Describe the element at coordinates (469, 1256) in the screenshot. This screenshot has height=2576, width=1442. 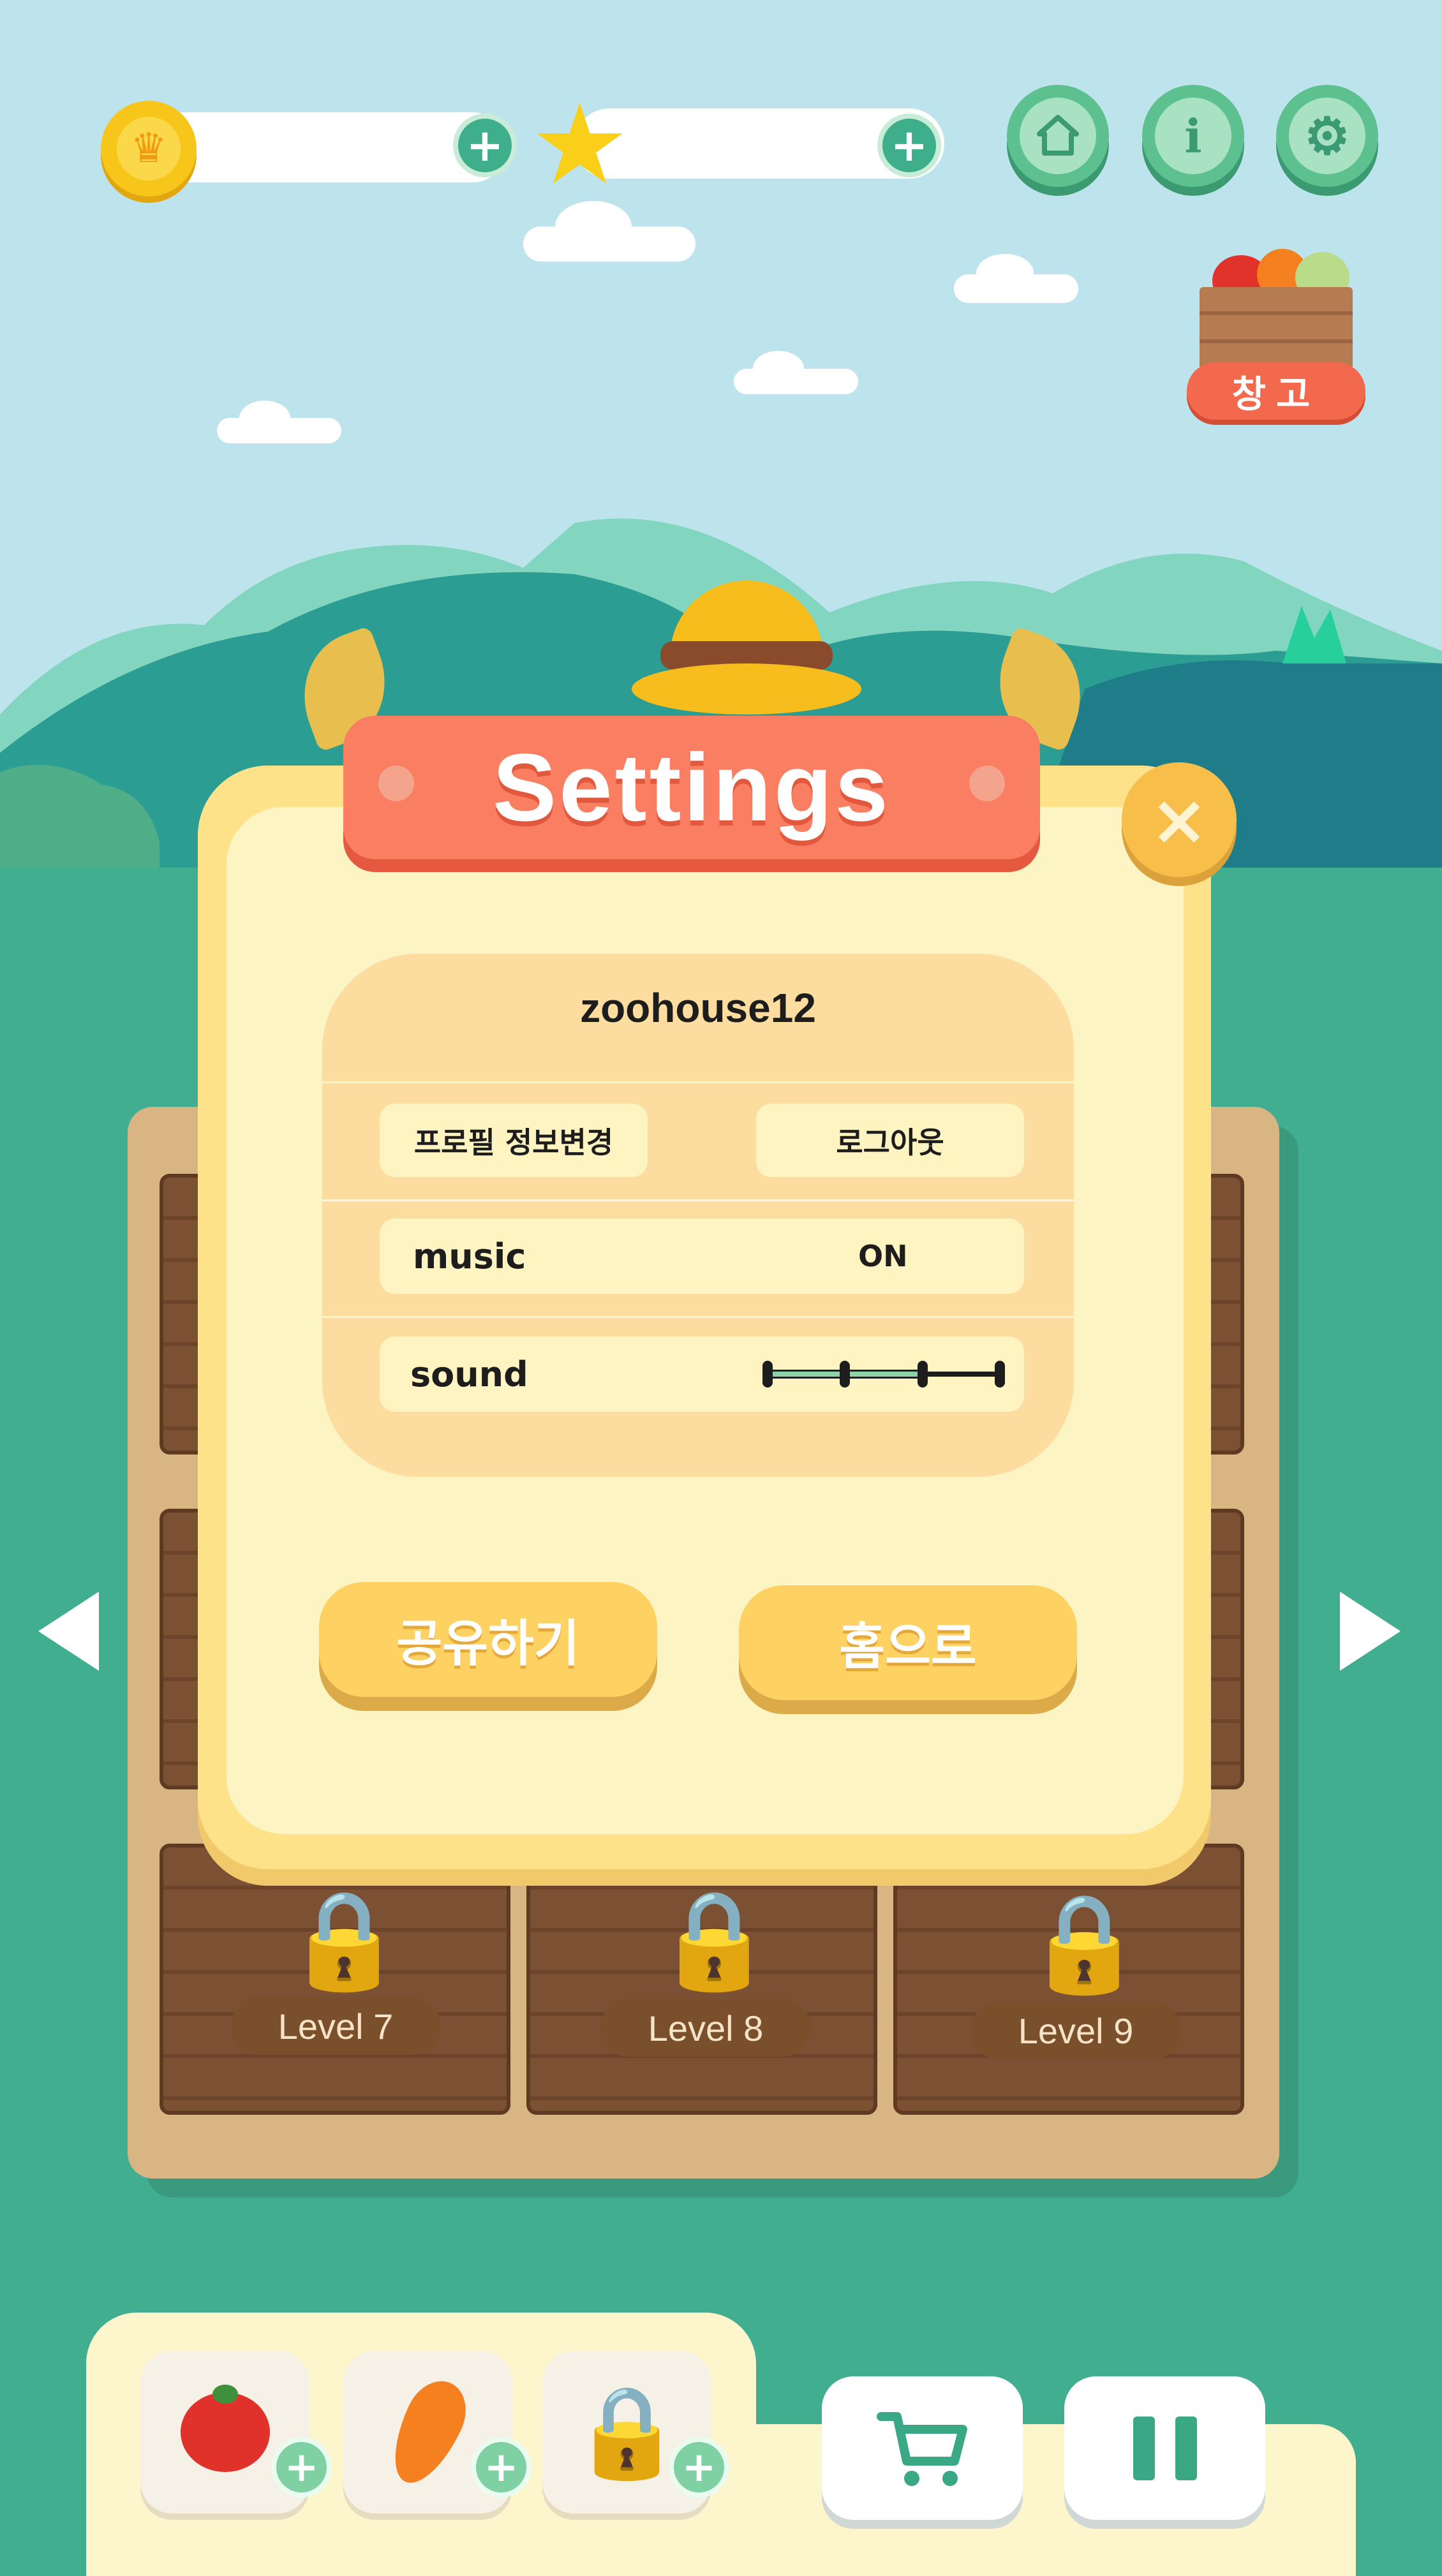
I see `music-label: music` at that location.